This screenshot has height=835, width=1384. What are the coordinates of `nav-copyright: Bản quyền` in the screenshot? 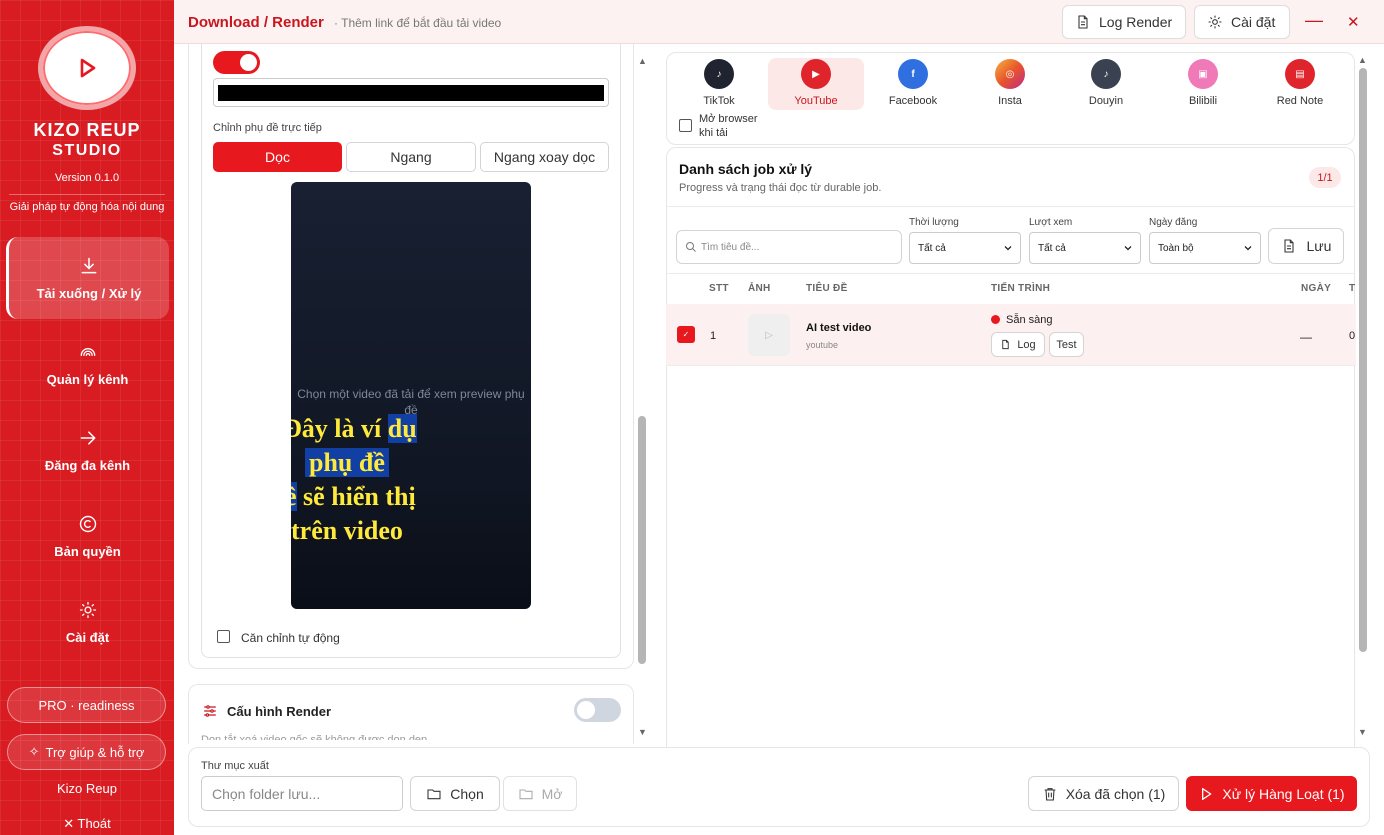 It's located at (87, 536).